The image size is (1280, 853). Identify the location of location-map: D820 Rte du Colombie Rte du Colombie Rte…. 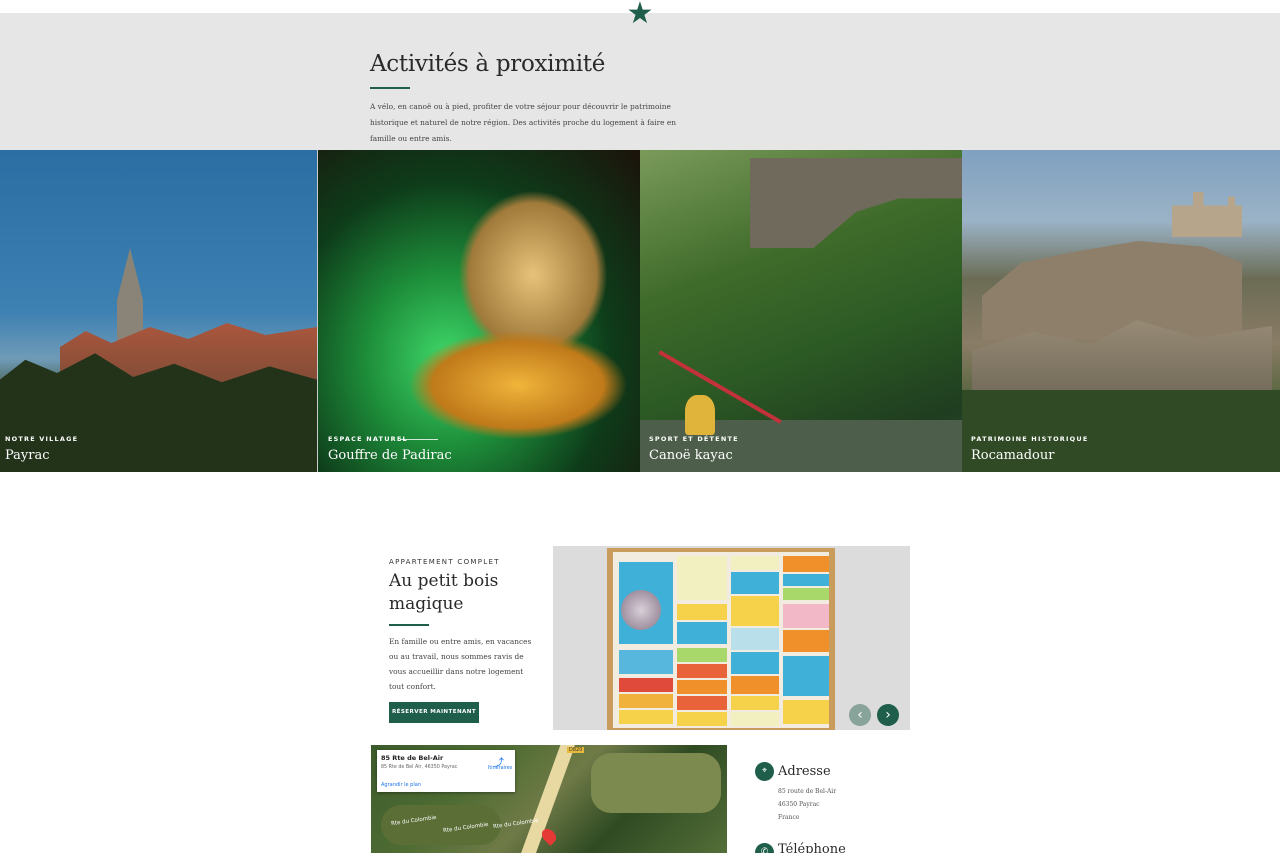
(549, 799).